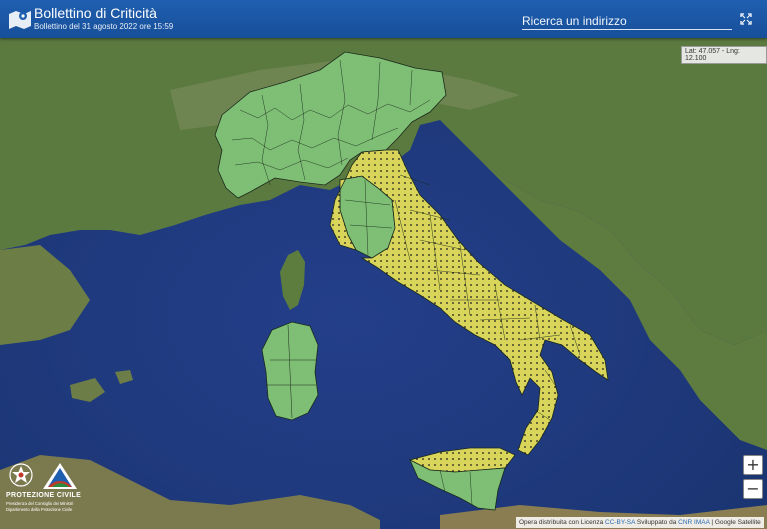 The width and height of the screenshot is (767, 529). What do you see at coordinates (746, 19) in the screenshot?
I see `fullscreen-icon` at bounding box center [746, 19].